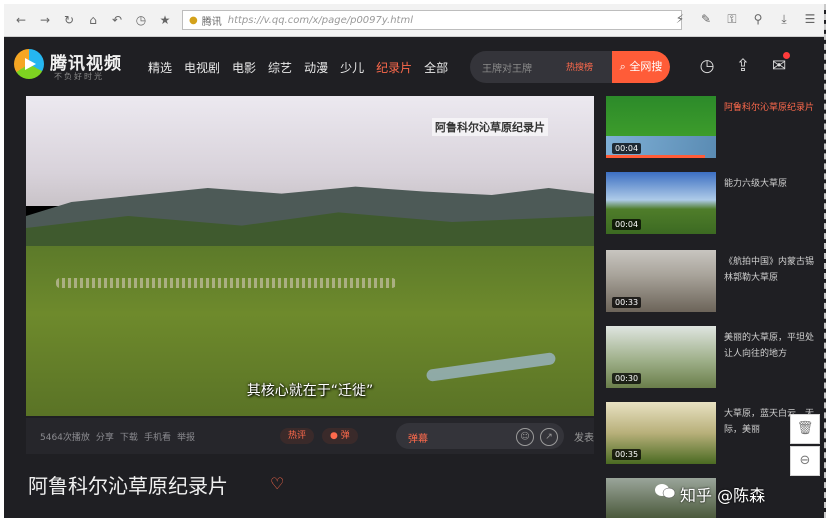  What do you see at coordinates (805, 461) in the screenshot?
I see `minus-circle-icon: ⊖` at bounding box center [805, 461].